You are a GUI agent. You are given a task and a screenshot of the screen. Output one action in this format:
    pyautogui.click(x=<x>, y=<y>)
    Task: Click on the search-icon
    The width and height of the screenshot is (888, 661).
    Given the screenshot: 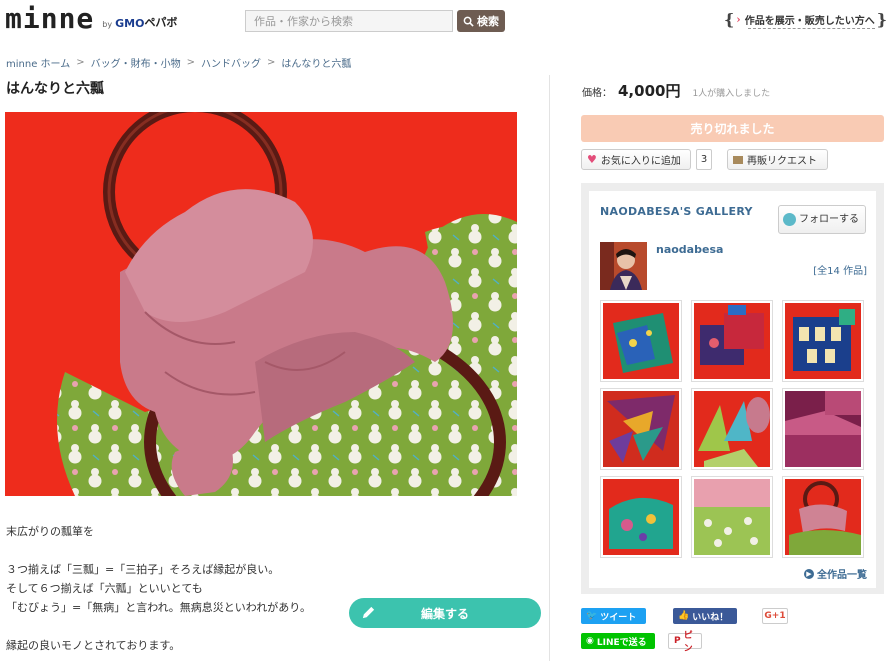 What is the action you would take?
    pyautogui.click(x=468, y=21)
    